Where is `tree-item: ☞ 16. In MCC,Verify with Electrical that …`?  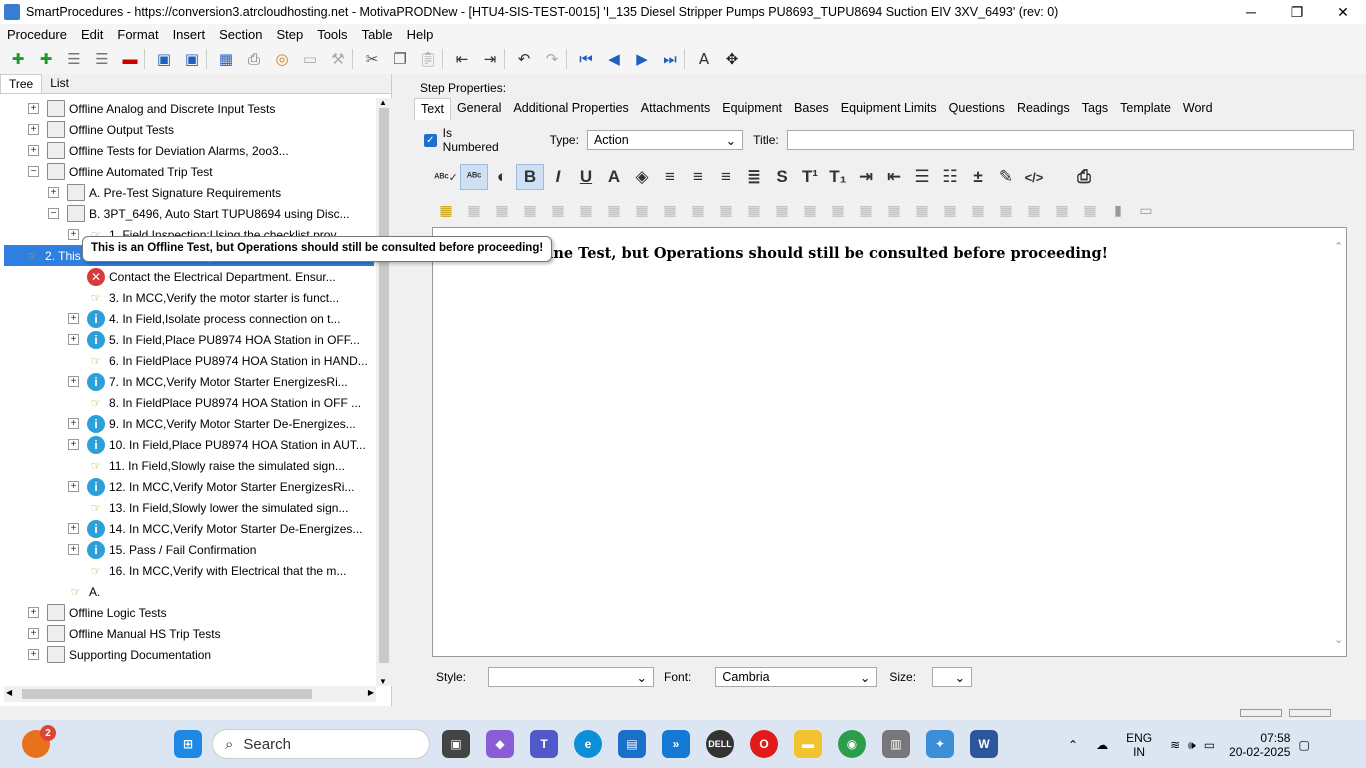 tree-item: ☞ 16. In MCC,Verify with Electrical that … is located at coordinates (207, 570).